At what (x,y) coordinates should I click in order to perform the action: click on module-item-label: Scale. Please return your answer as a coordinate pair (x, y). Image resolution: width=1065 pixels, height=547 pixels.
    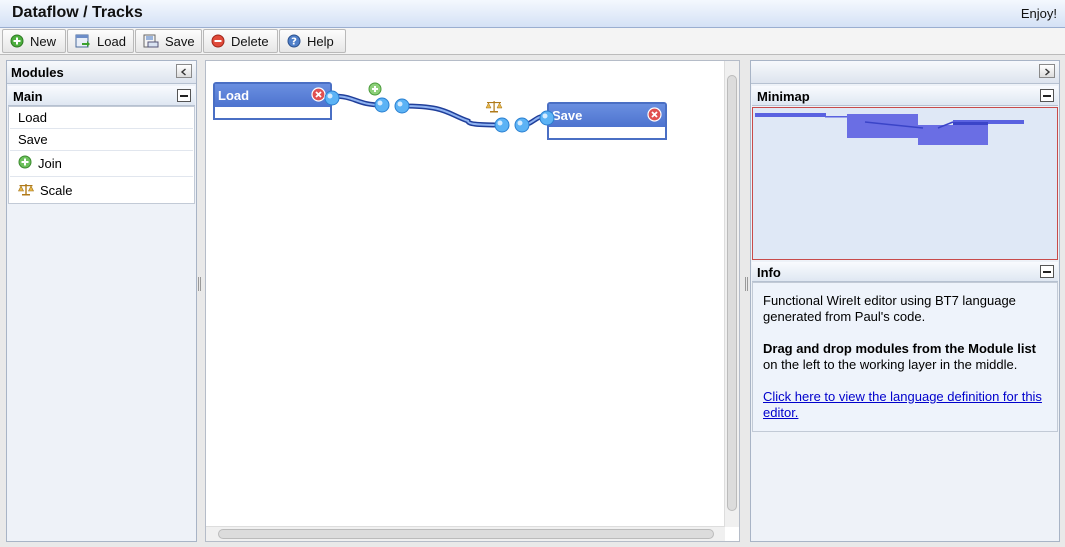
    Looking at the image, I should click on (56, 190).